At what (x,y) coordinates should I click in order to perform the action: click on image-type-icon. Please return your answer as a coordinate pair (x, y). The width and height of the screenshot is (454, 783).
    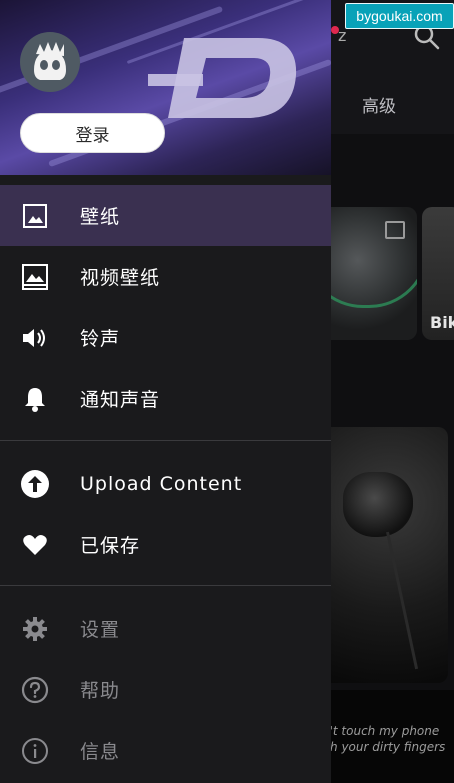
    Looking at the image, I should click on (395, 230).